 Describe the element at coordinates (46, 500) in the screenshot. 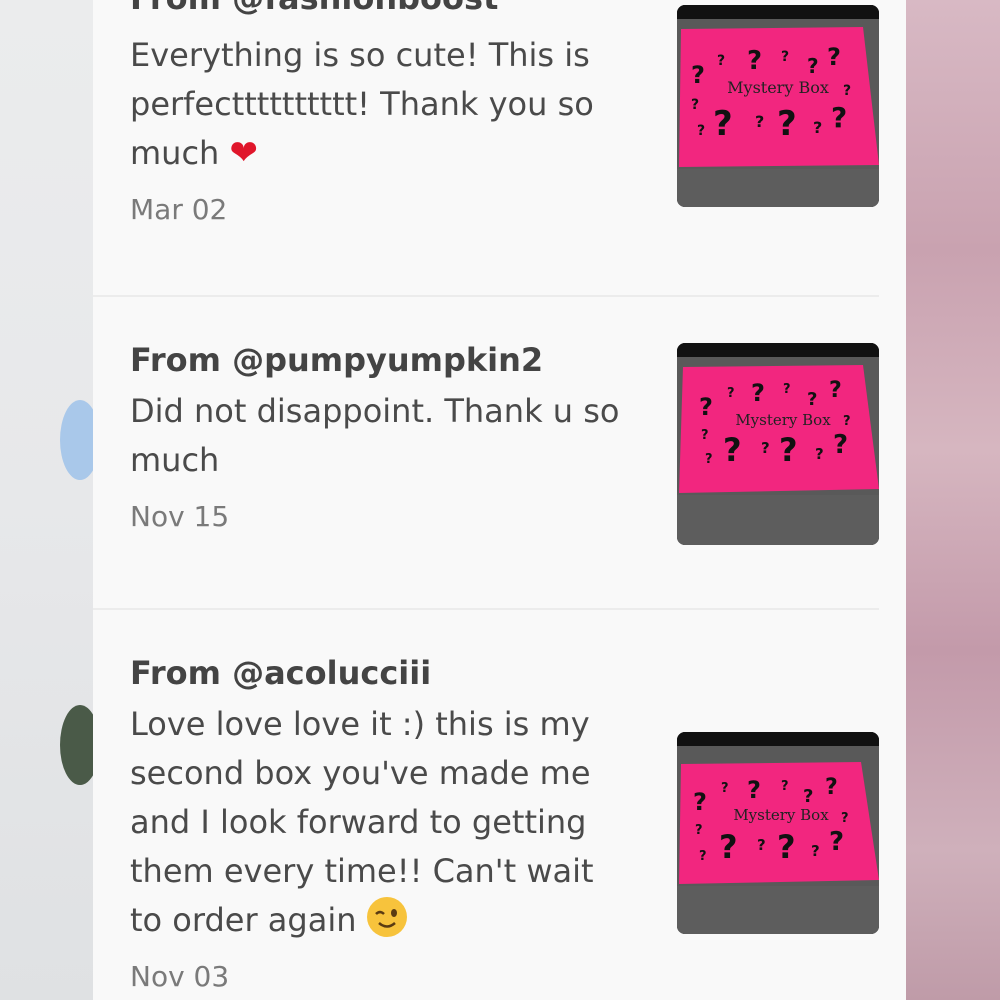

I see `left-background` at that location.